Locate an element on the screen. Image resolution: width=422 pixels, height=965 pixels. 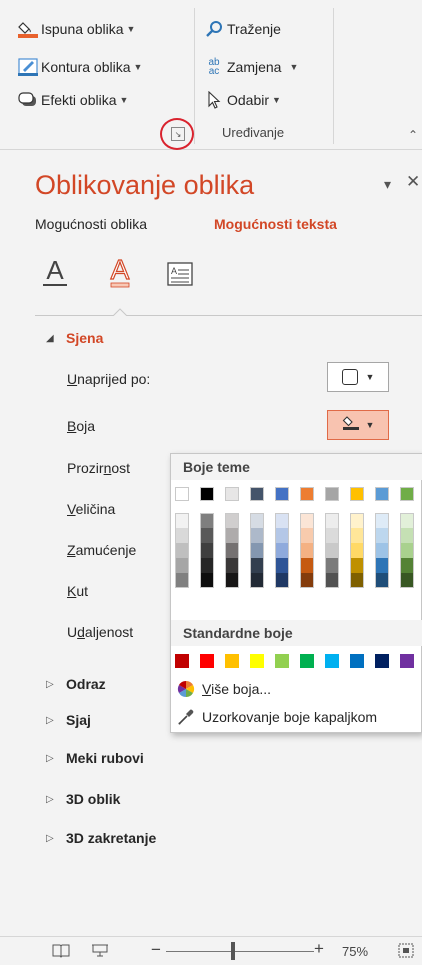
find-button: Traženje is located at coordinates (242, 29).